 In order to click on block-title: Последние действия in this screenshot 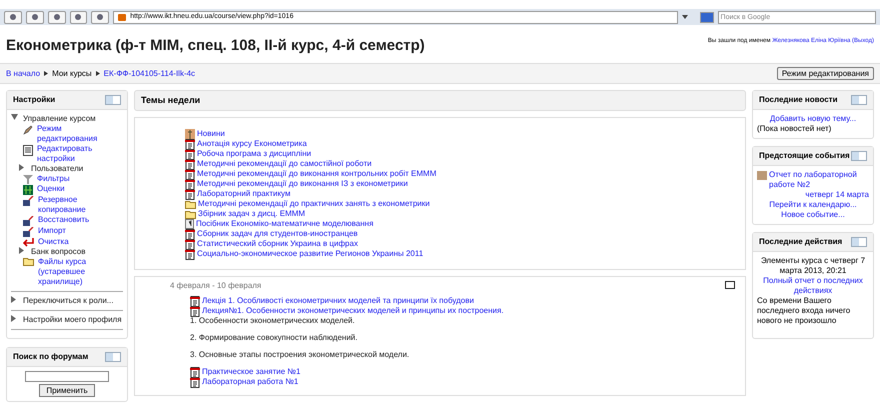, I will do `click(800, 242)`.